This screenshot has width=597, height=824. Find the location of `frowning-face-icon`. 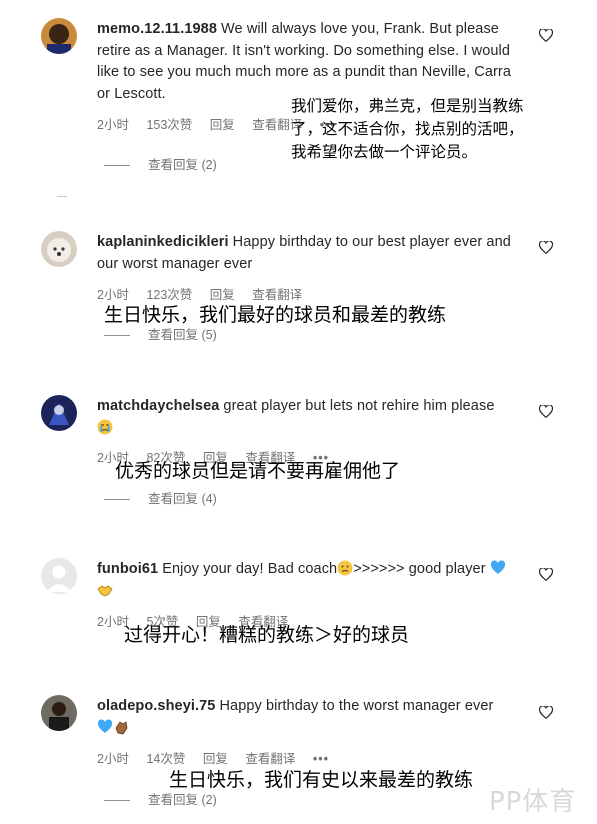

frowning-face-icon is located at coordinates (345, 568).